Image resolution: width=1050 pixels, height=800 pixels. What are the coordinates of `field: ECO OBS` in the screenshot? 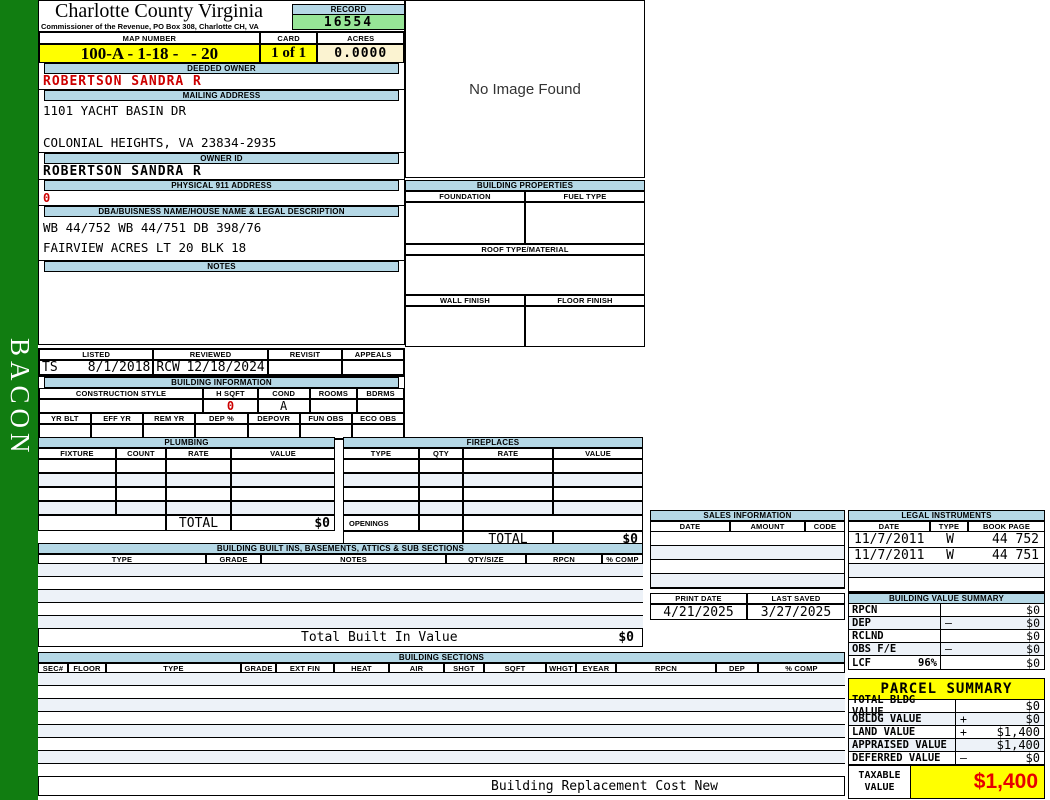 It's located at (378, 418).